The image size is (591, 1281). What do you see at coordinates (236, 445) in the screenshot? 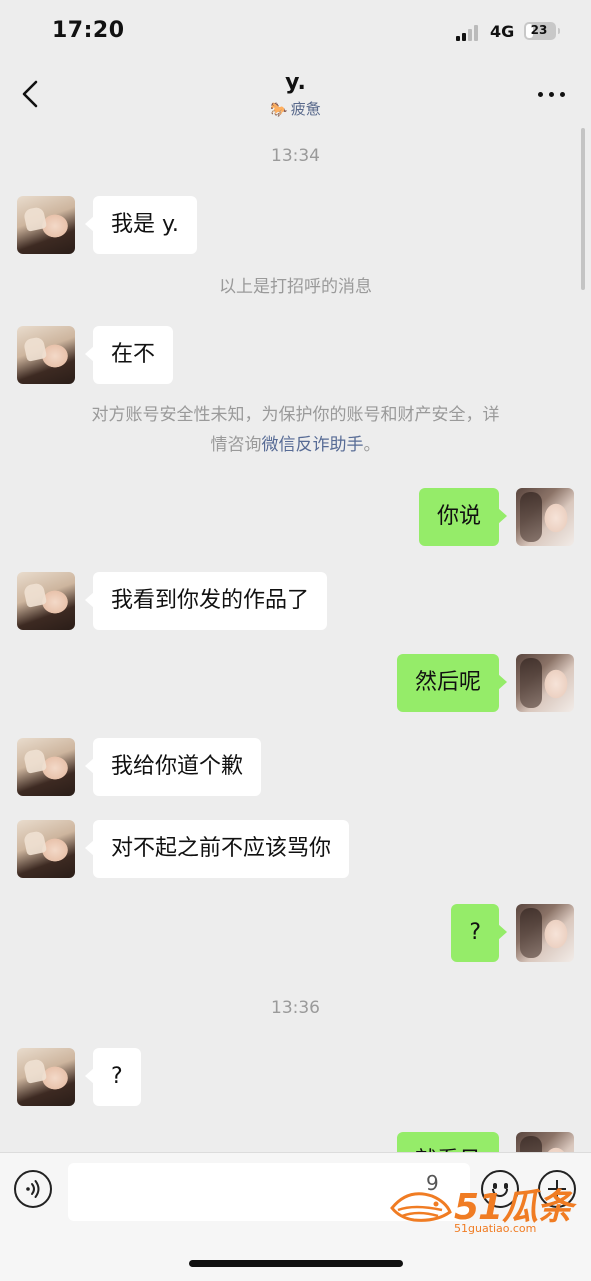
I see `security-notice-prefix: 情咨询` at bounding box center [236, 445].